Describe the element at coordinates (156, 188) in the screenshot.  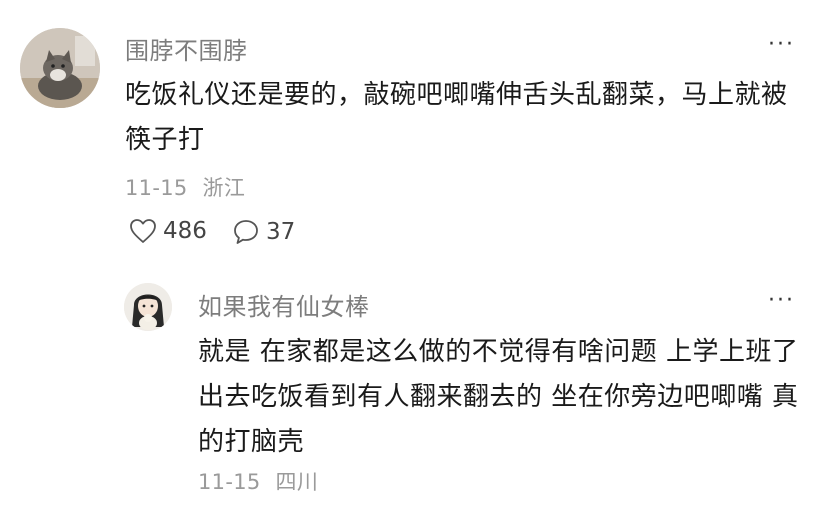
I see `comment-date: 11-15` at that location.